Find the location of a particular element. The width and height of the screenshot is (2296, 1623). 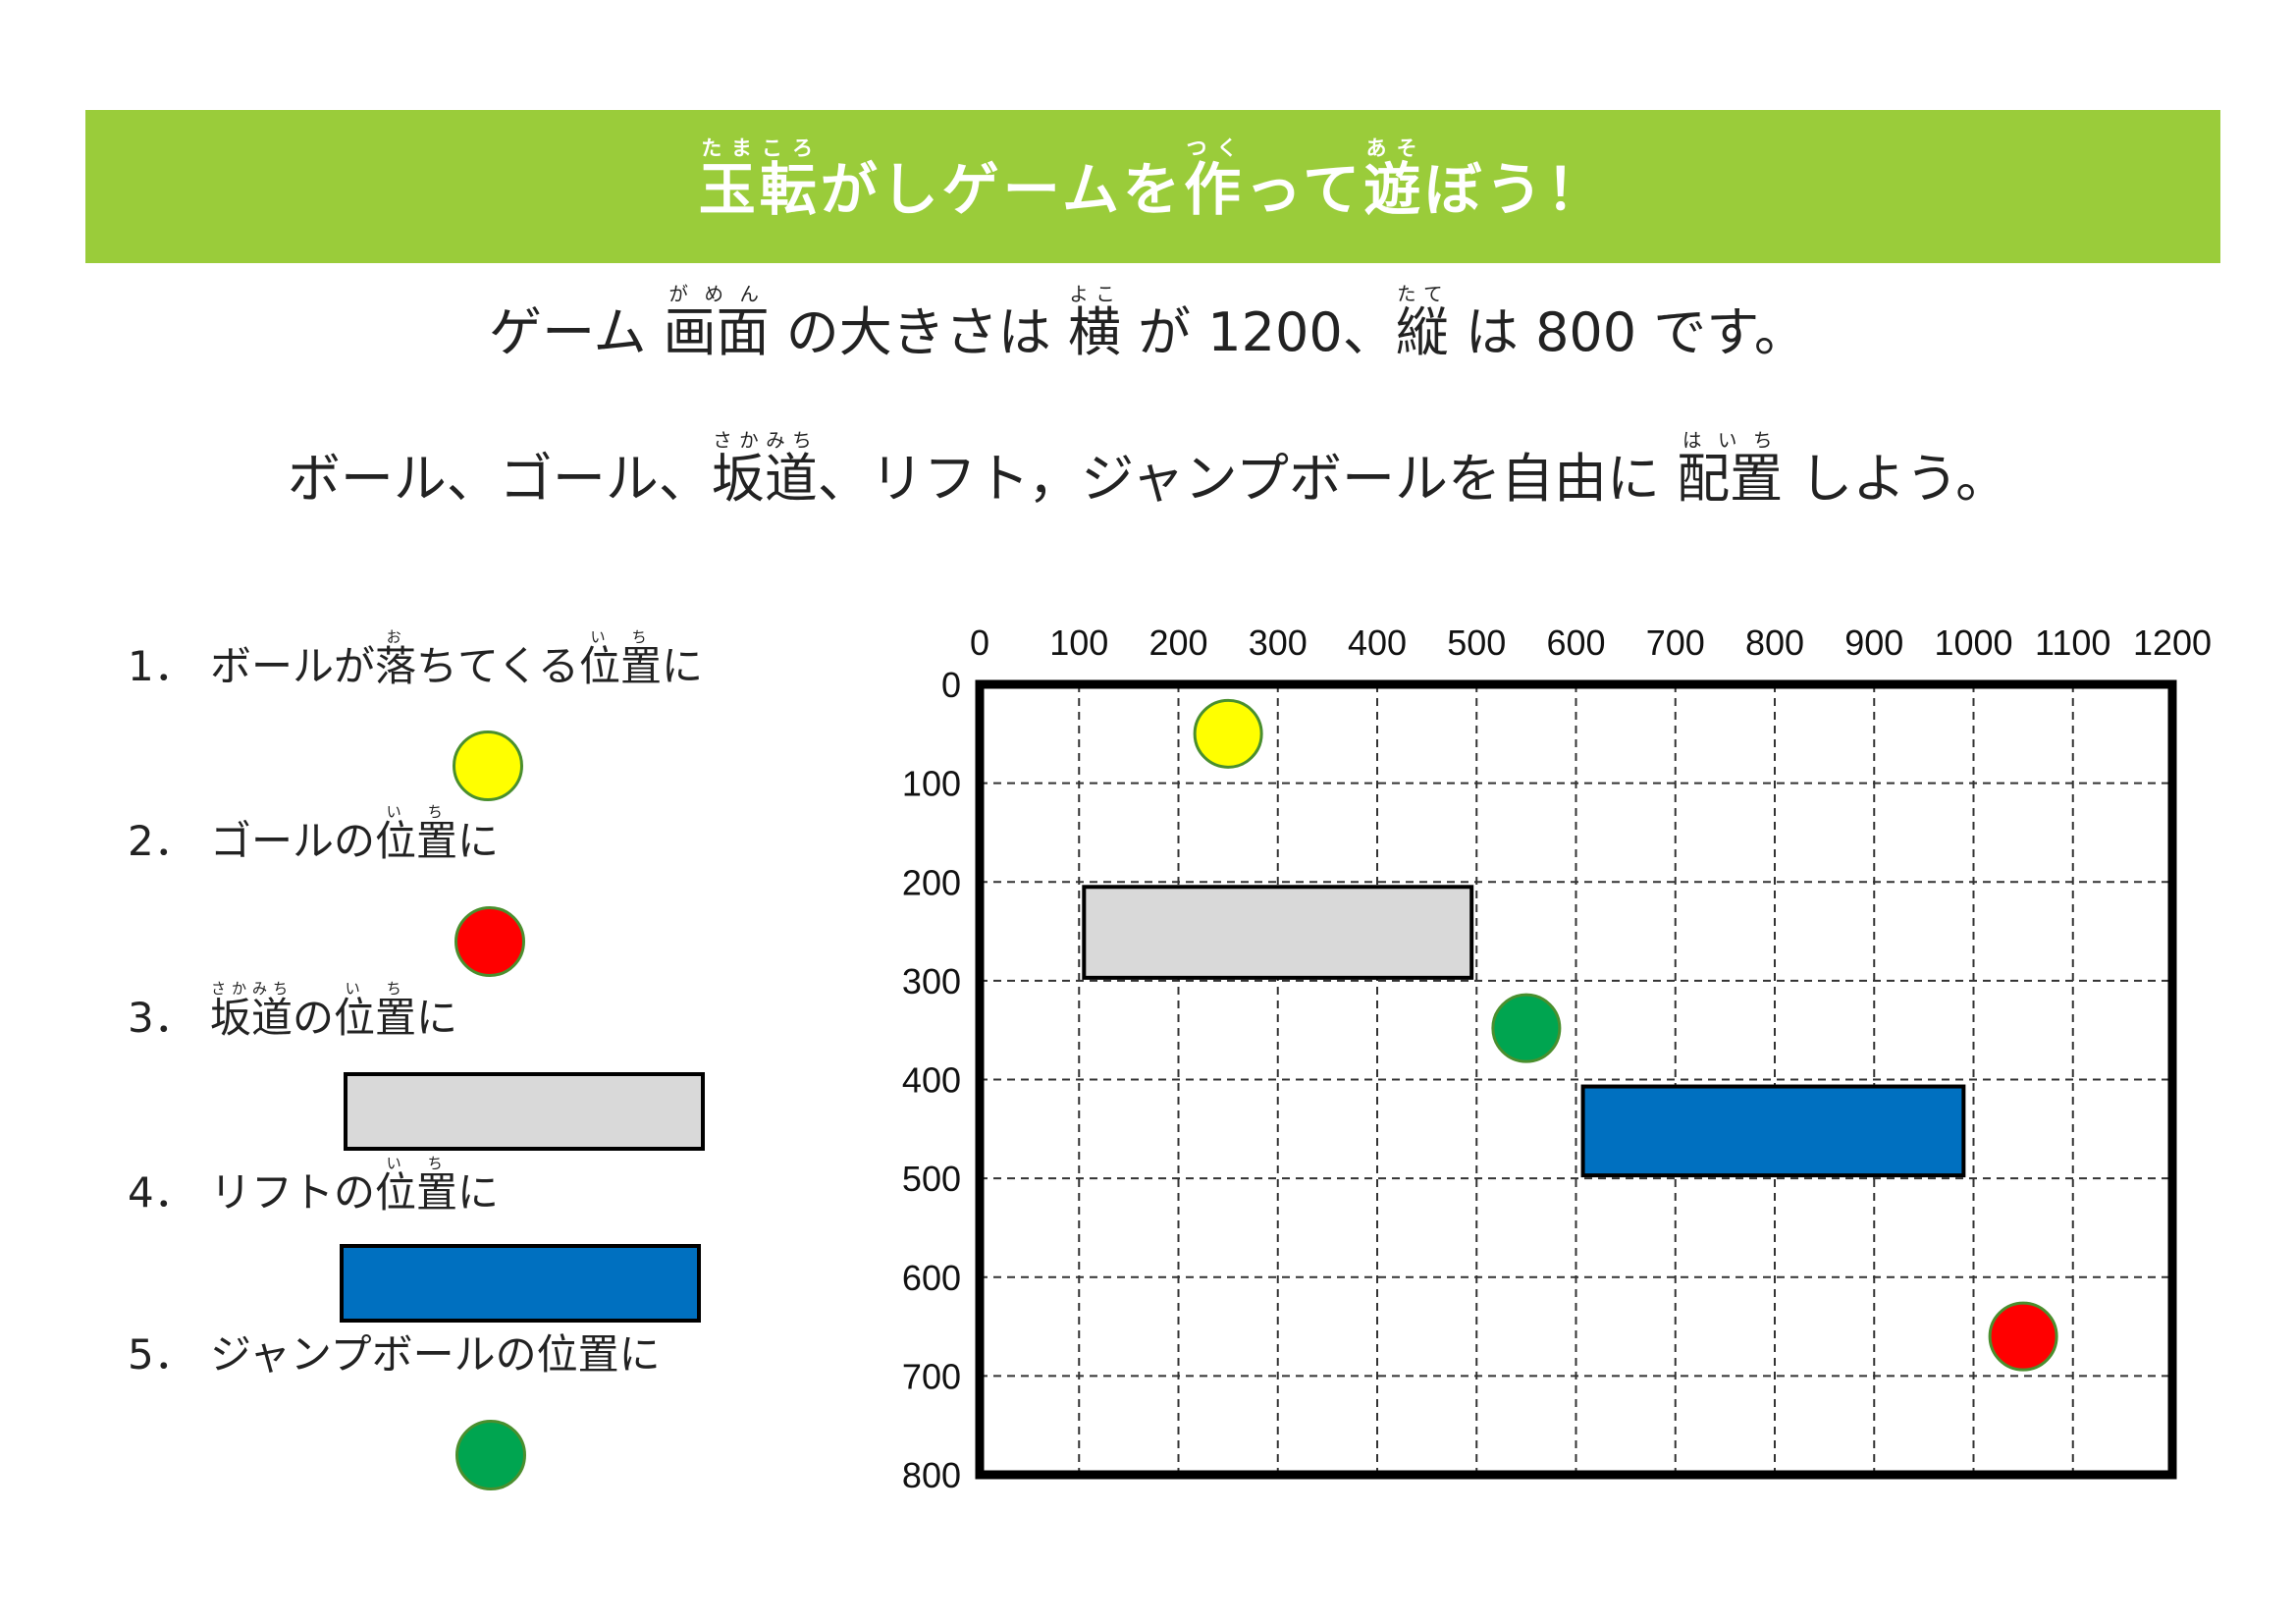

title-kanji-aso: 遊 is located at coordinates (1394, 190).